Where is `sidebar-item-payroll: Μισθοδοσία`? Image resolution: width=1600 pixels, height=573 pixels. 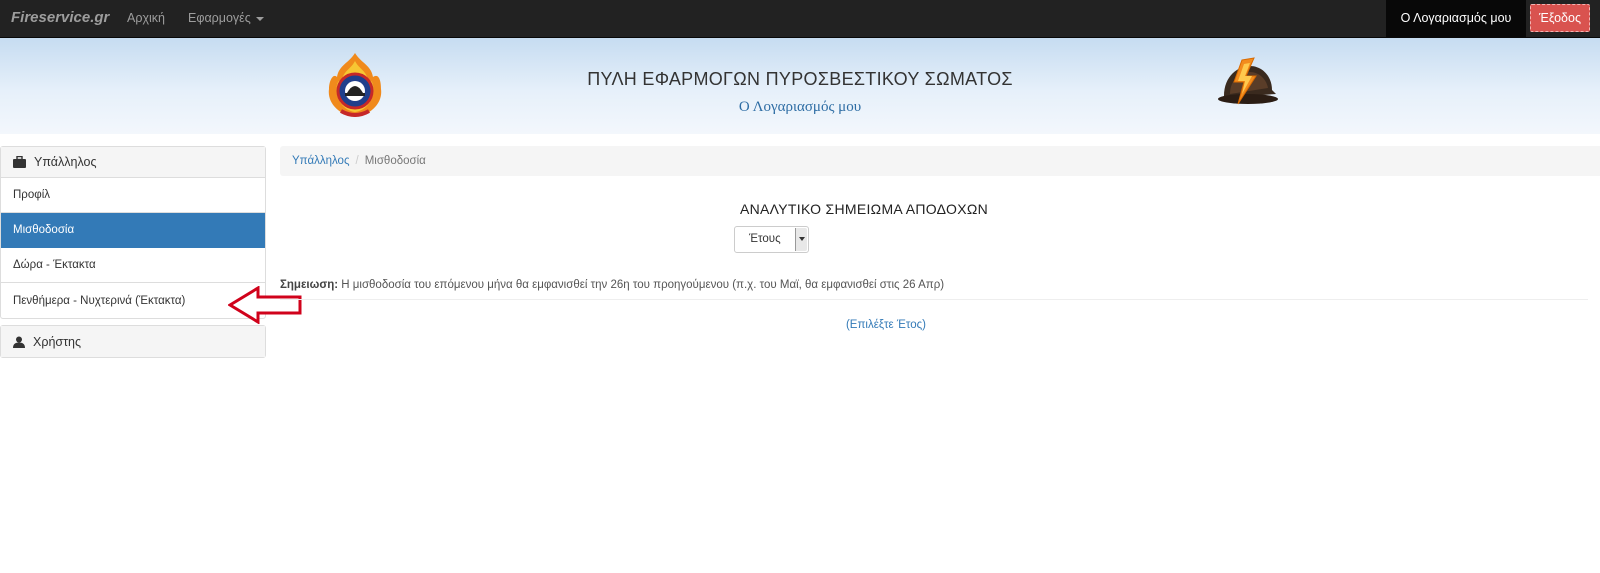 sidebar-item-payroll: Μισθοδοσία is located at coordinates (133, 230).